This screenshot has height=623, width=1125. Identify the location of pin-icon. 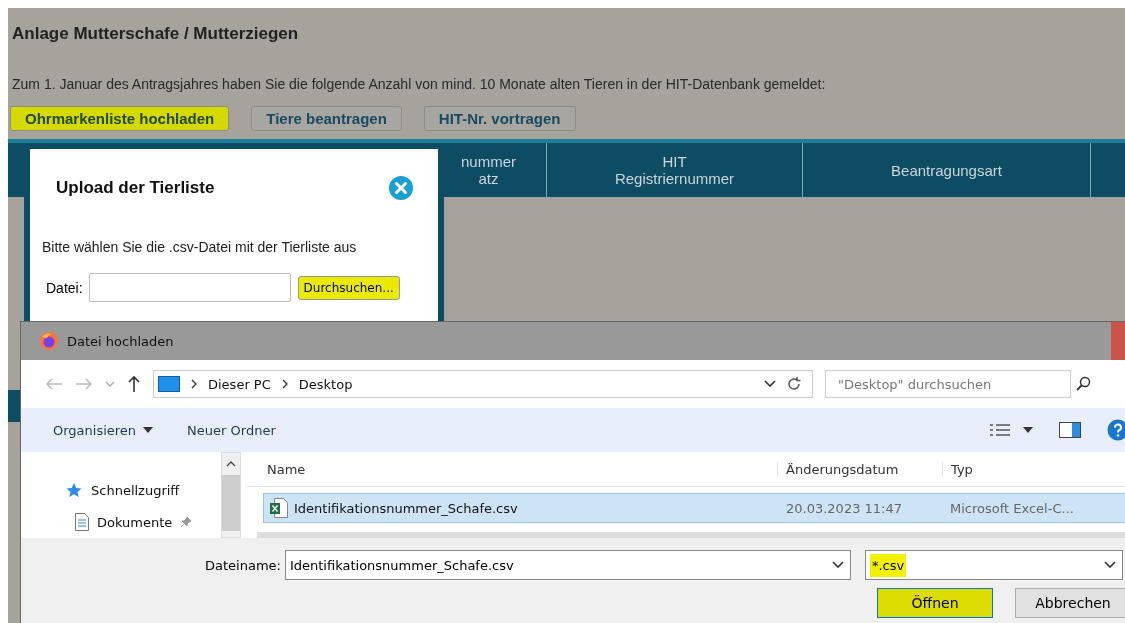
(186, 522).